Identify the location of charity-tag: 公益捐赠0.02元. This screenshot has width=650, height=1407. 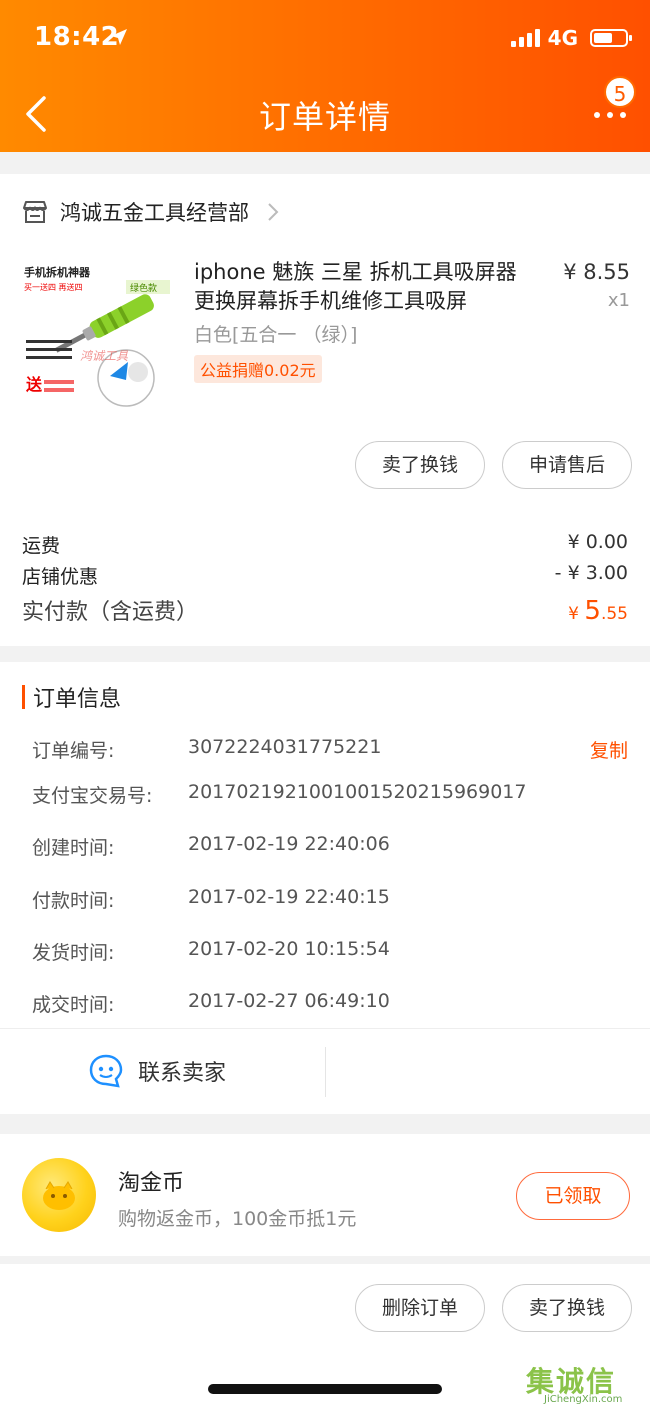
(258, 369).